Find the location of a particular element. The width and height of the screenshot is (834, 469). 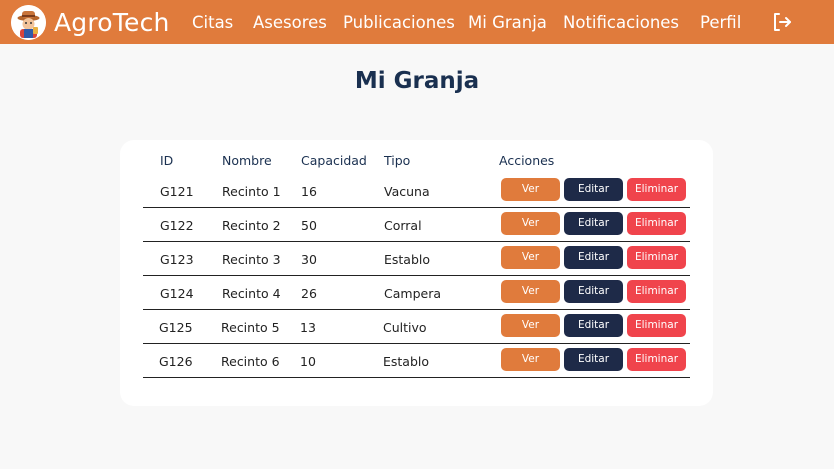

column-header-capacidad: Capacidad is located at coordinates (334, 160).